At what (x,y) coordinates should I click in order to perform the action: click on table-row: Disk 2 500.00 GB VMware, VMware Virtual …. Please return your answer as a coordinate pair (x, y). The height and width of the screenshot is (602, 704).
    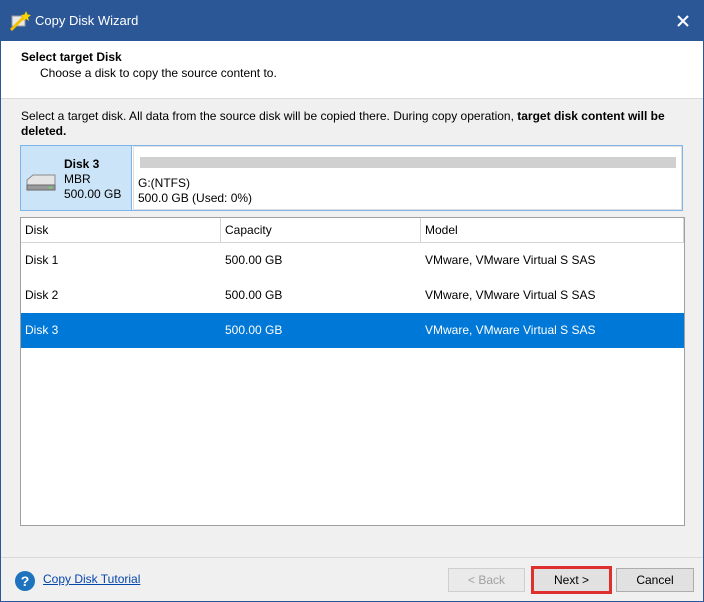
    Looking at the image, I should click on (352, 295).